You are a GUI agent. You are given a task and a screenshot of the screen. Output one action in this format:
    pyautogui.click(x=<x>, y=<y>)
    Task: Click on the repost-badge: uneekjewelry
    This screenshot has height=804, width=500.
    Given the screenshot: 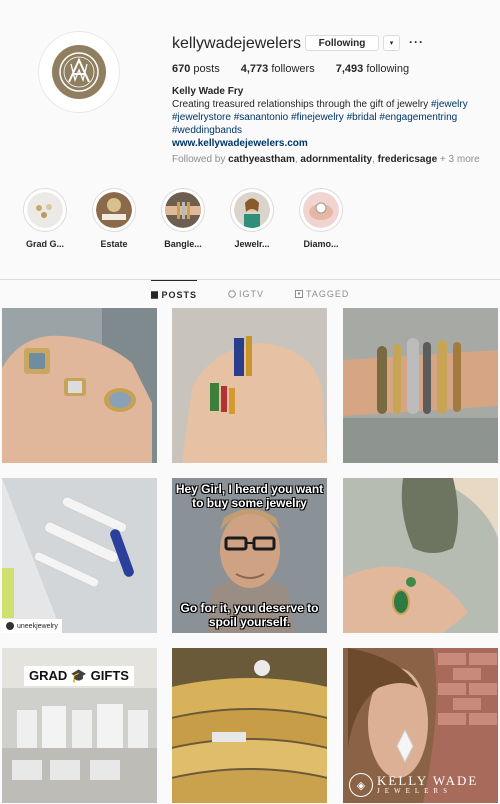 What is the action you would take?
    pyautogui.click(x=32, y=626)
    